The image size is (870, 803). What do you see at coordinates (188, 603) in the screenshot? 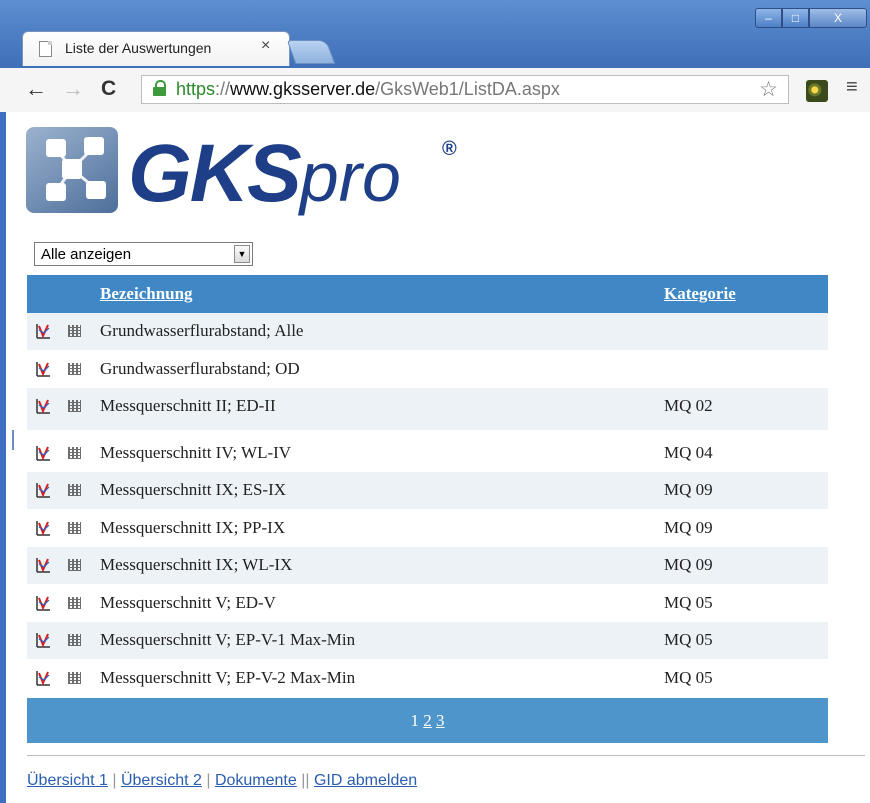
I see `row-name: Messquerschnitt V; ED-V` at bounding box center [188, 603].